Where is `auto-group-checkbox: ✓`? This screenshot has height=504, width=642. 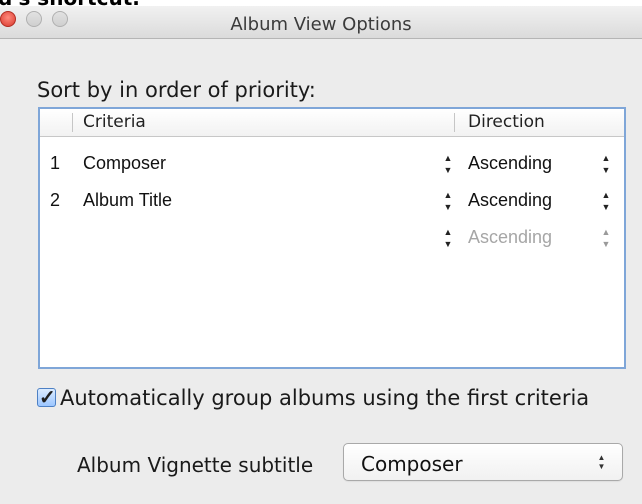 auto-group-checkbox: ✓ is located at coordinates (46, 398).